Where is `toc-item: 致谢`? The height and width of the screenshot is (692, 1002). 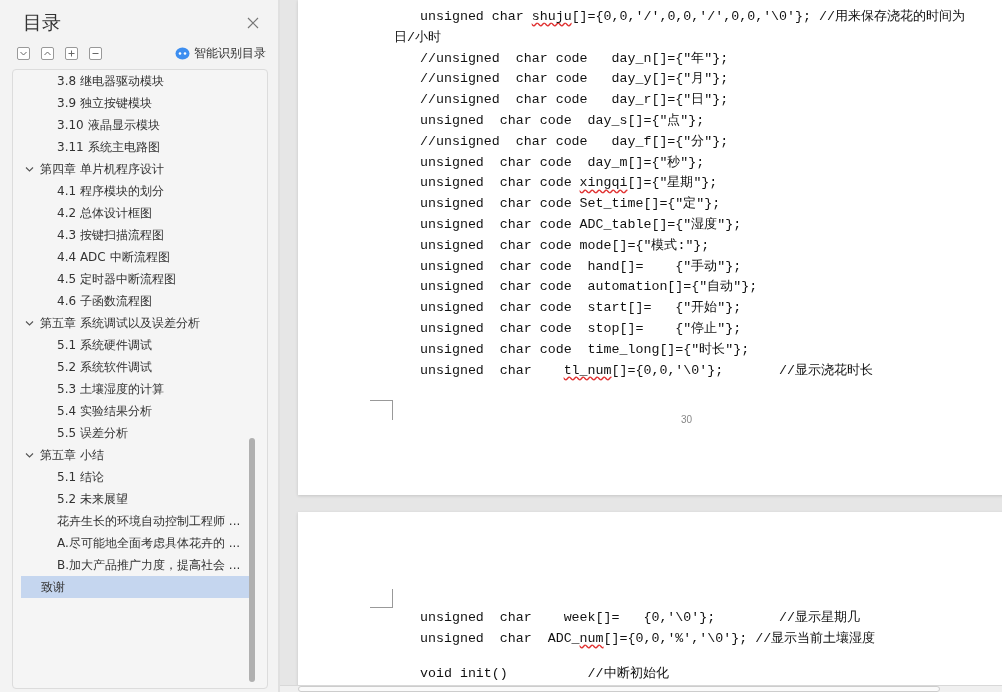 toc-item: 致谢 is located at coordinates (136, 587).